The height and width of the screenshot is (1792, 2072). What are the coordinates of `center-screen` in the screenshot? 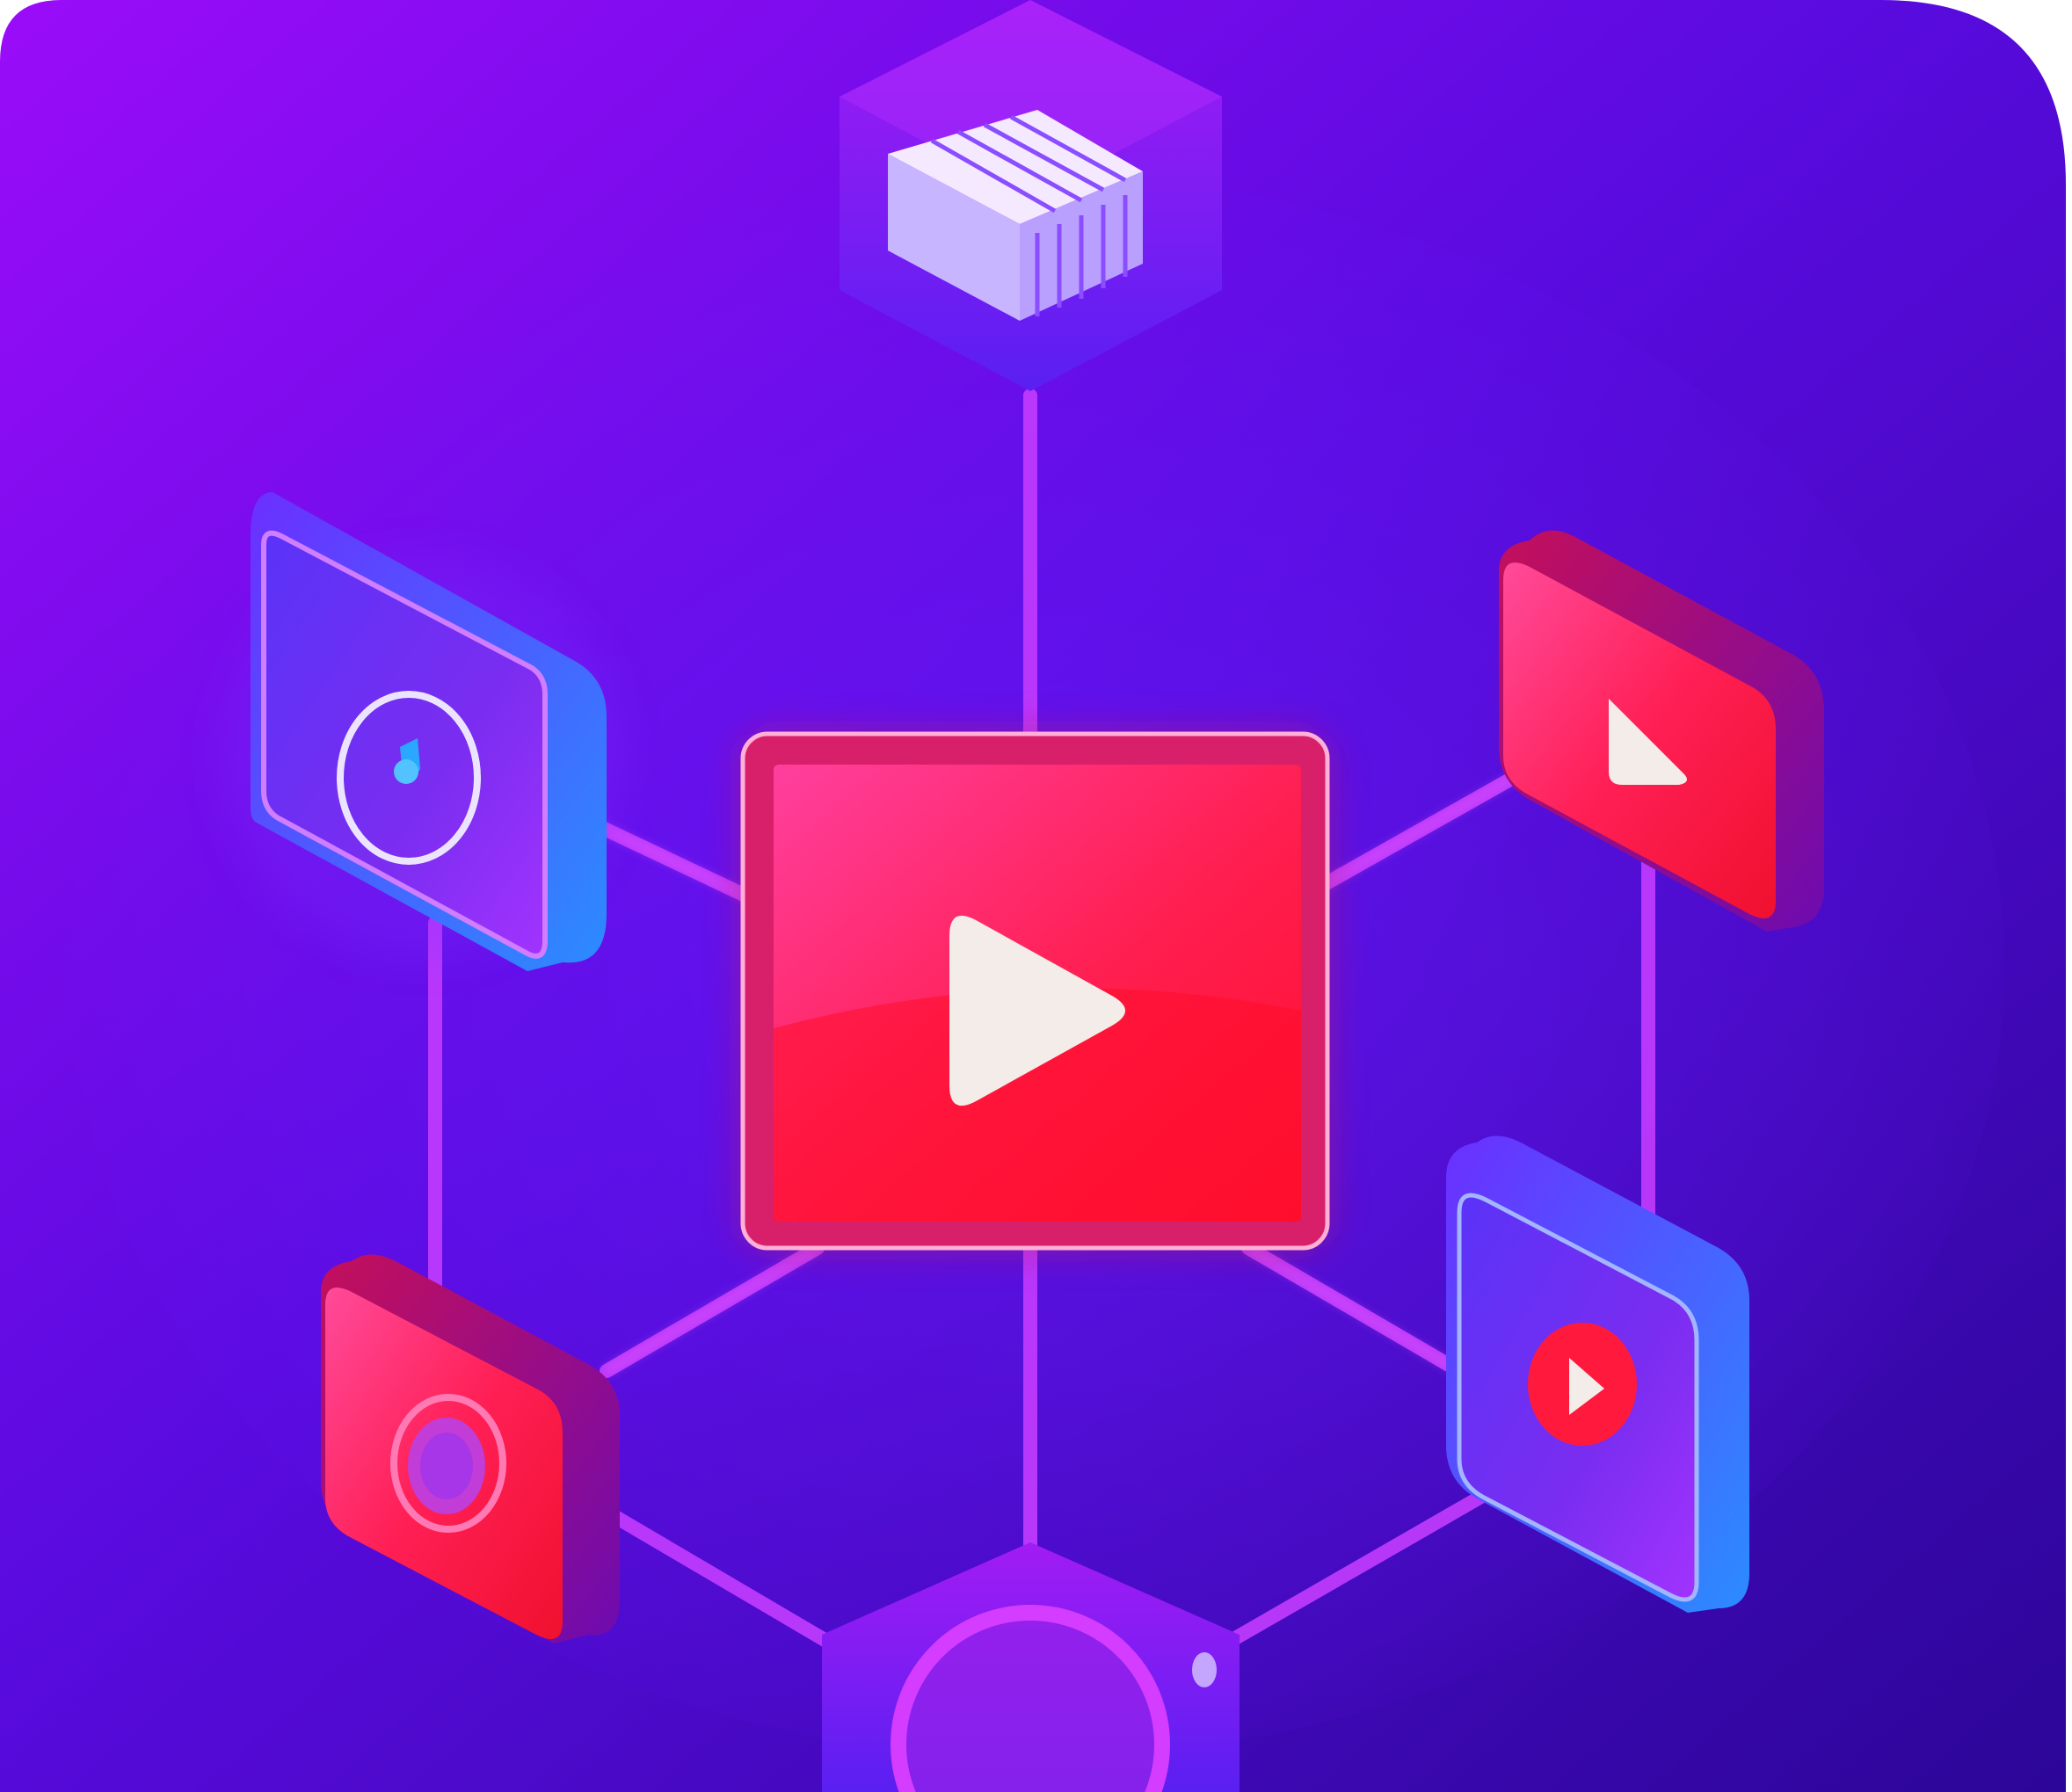 It's located at (1035, 991).